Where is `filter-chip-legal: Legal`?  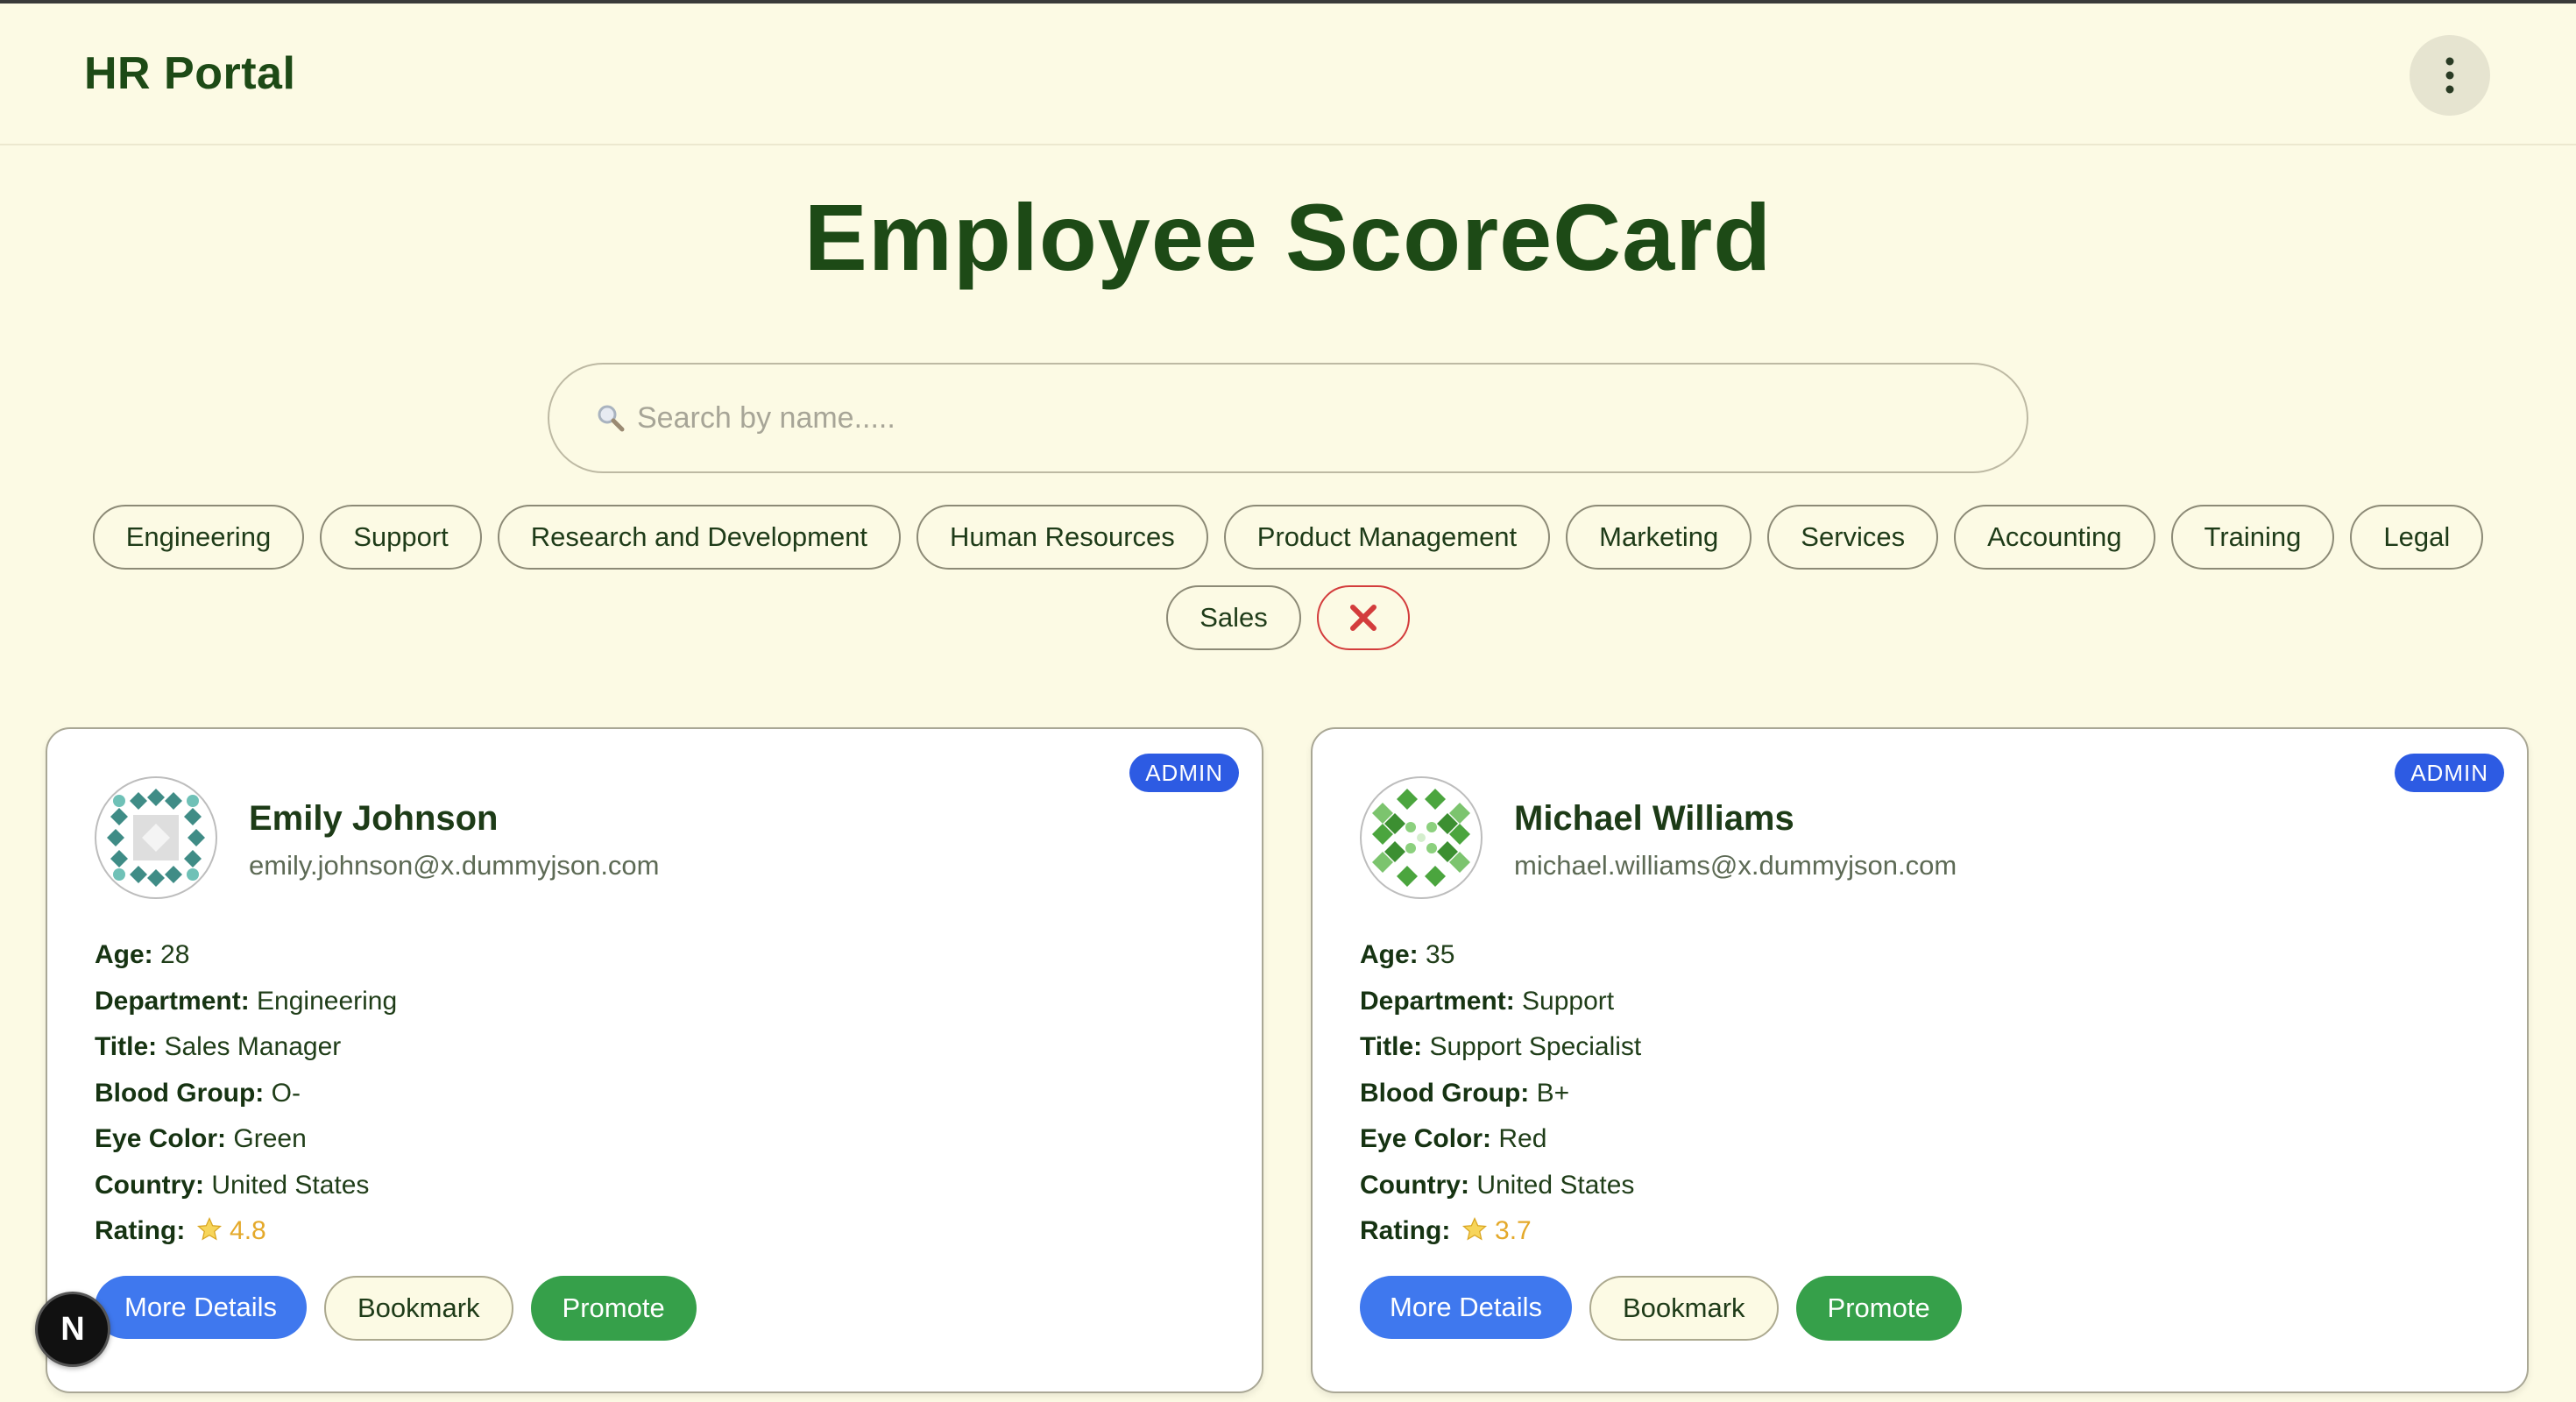 filter-chip-legal: Legal is located at coordinates (2417, 537).